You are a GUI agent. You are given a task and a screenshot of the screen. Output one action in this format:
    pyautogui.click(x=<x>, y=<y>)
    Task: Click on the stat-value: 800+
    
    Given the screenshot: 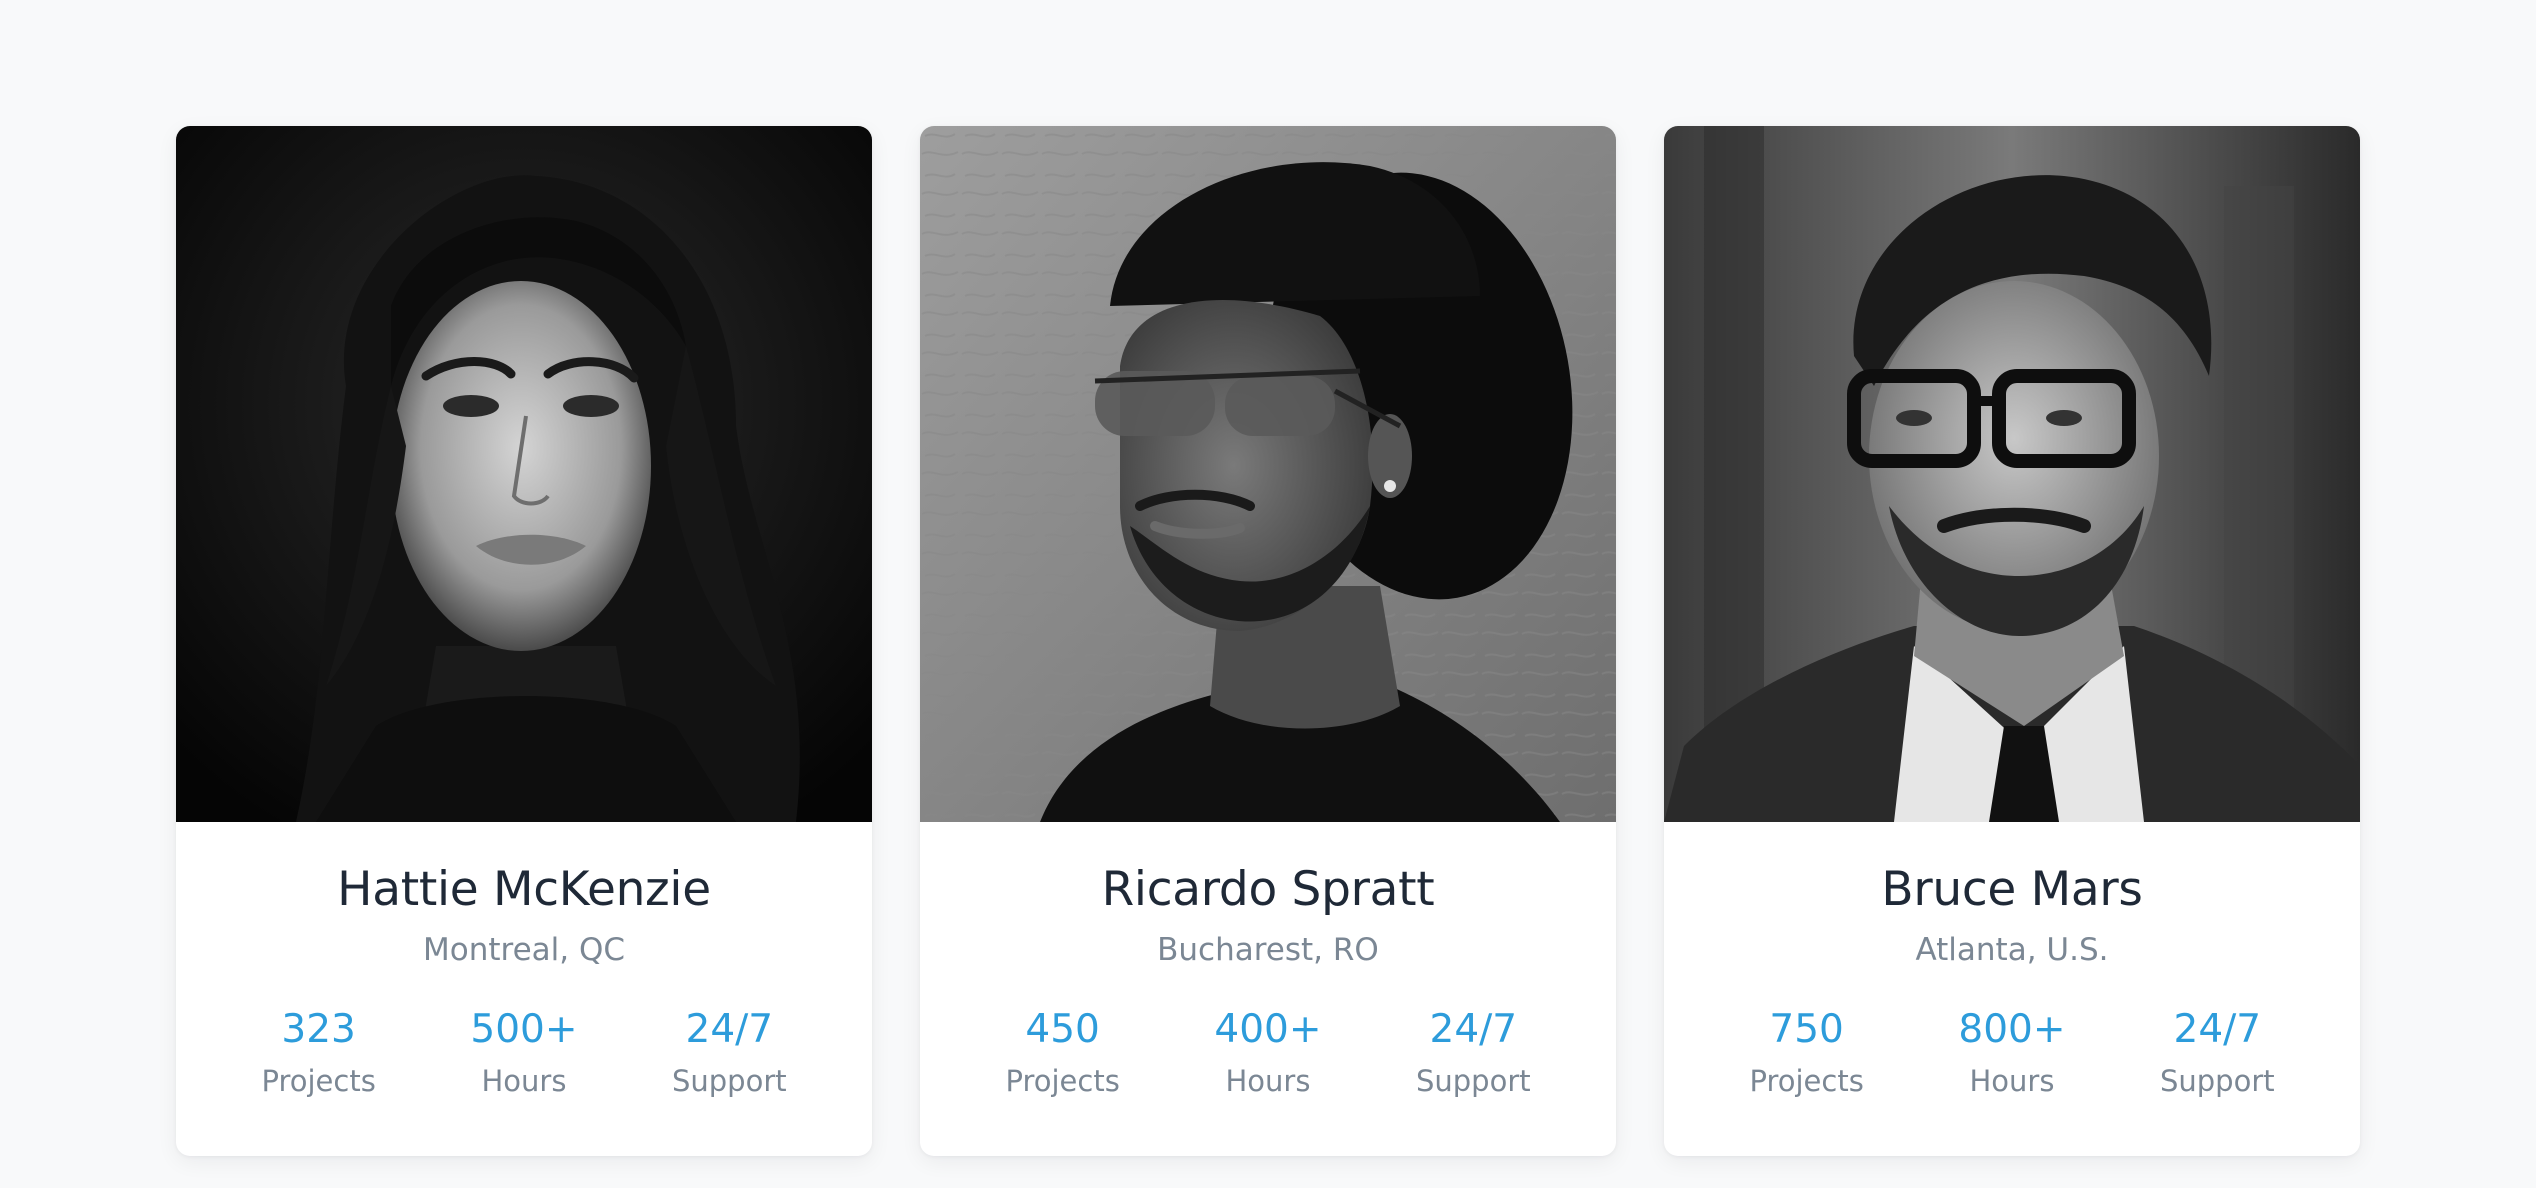 What is the action you would take?
    pyautogui.click(x=2012, y=1029)
    